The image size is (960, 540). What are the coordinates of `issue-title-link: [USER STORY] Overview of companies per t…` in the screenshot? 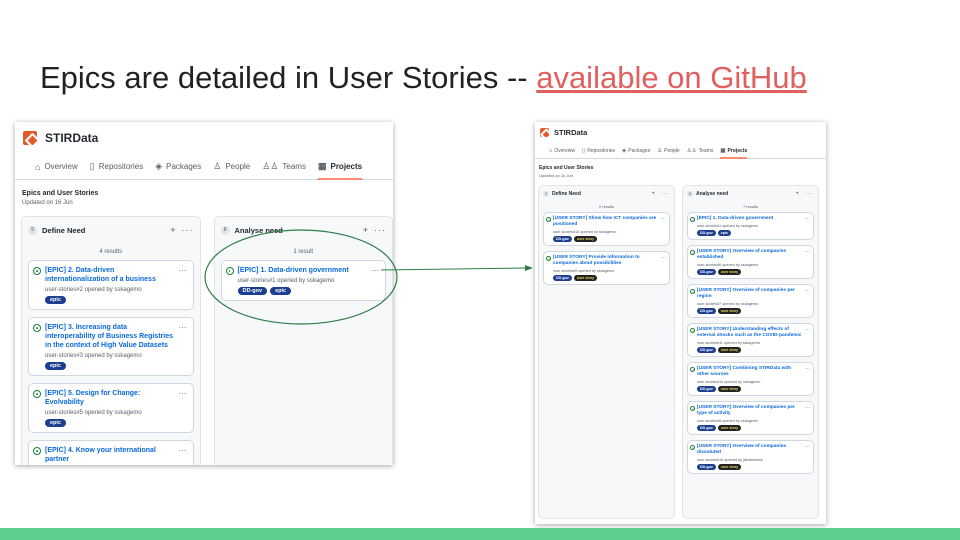 It's located at (750, 411).